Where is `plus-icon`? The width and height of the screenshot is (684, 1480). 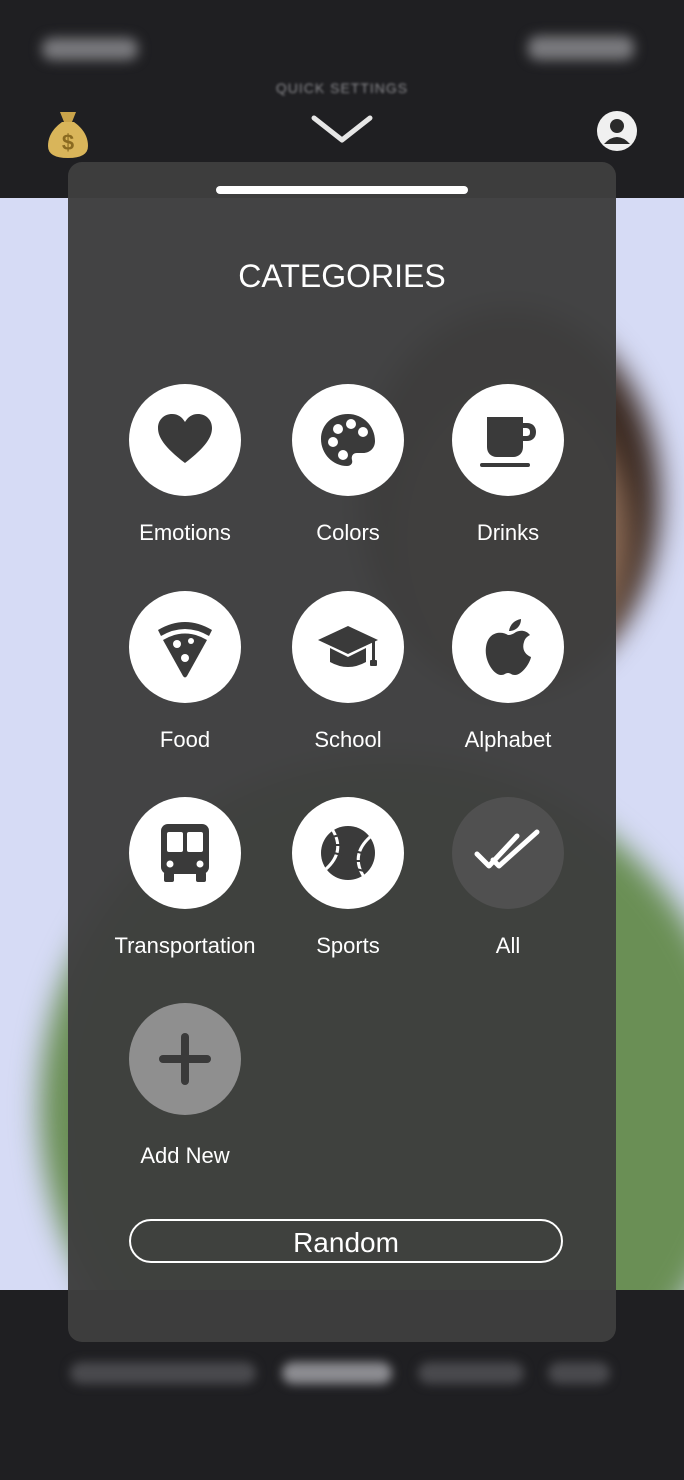
plus-icon is located at coordinates (185, 1059).